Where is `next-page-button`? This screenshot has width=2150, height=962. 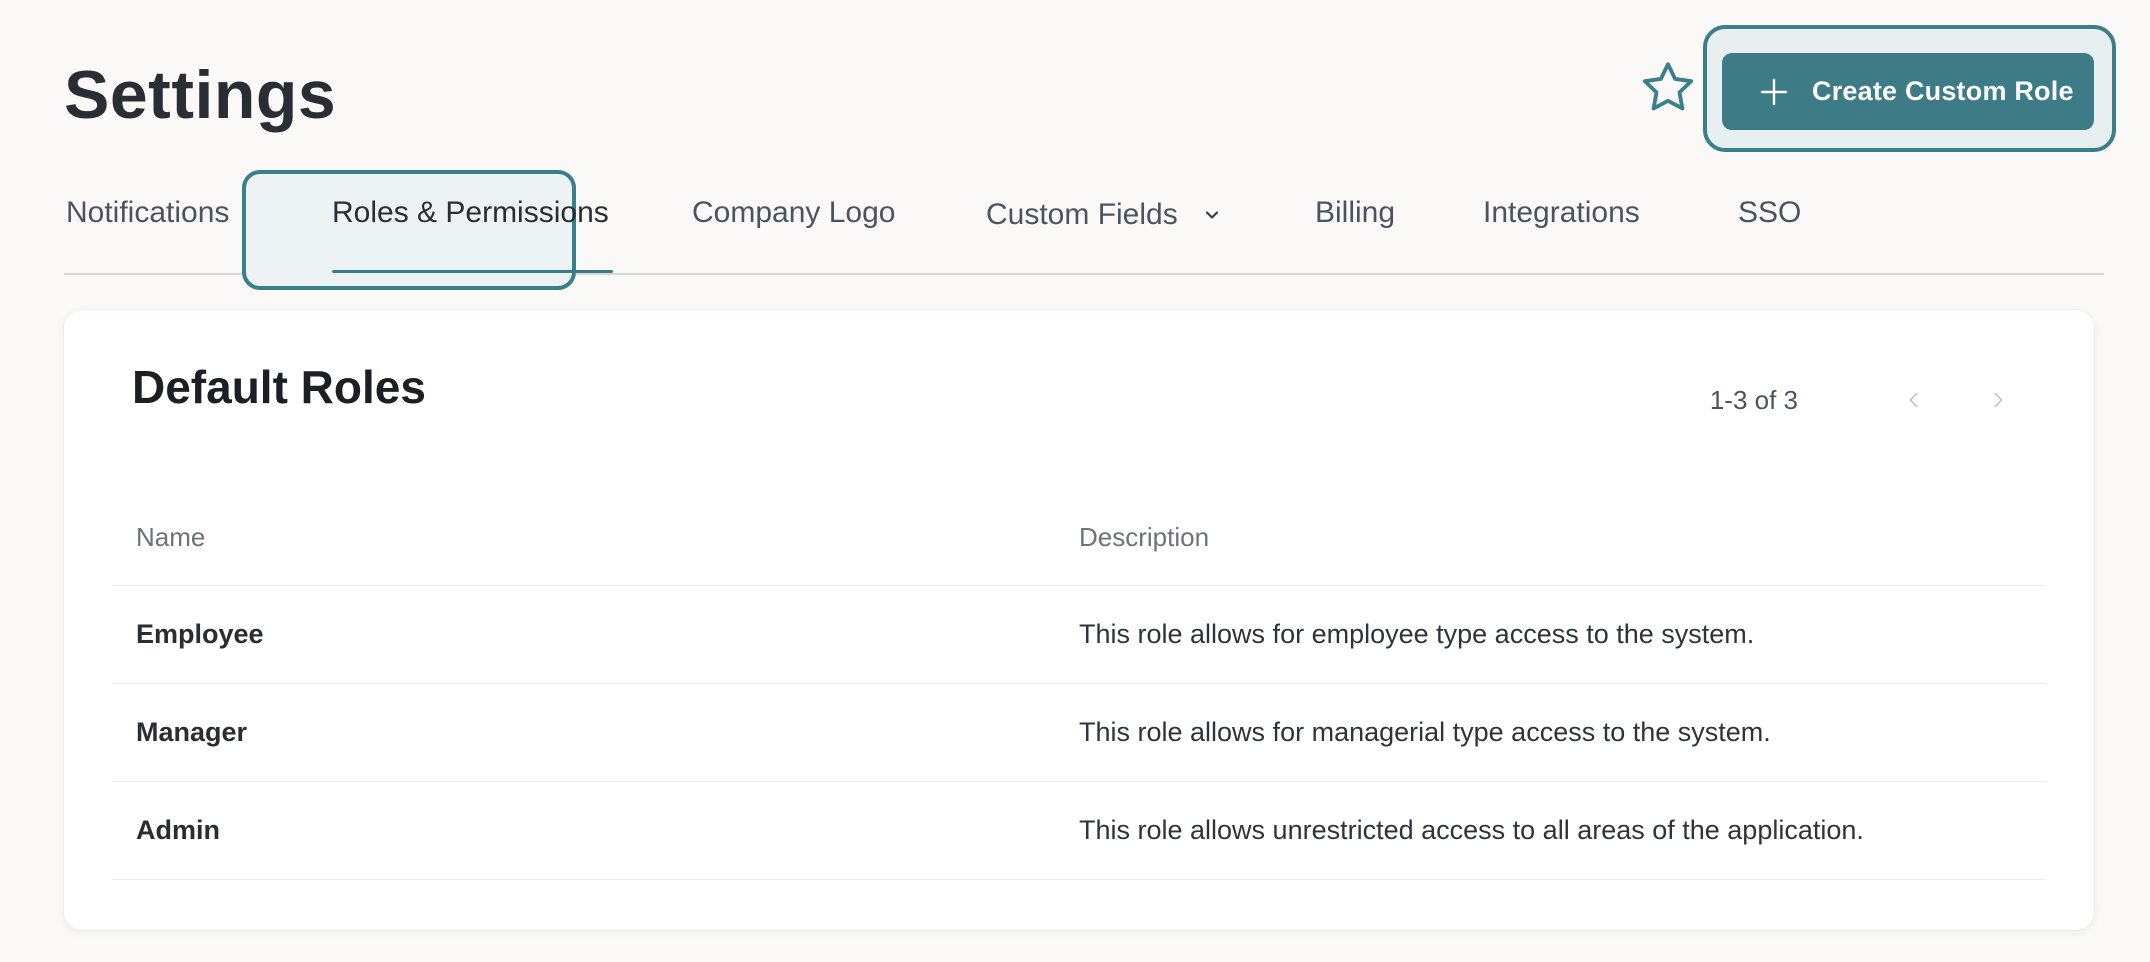 next-page-button is located at coordinates (1998, 400).